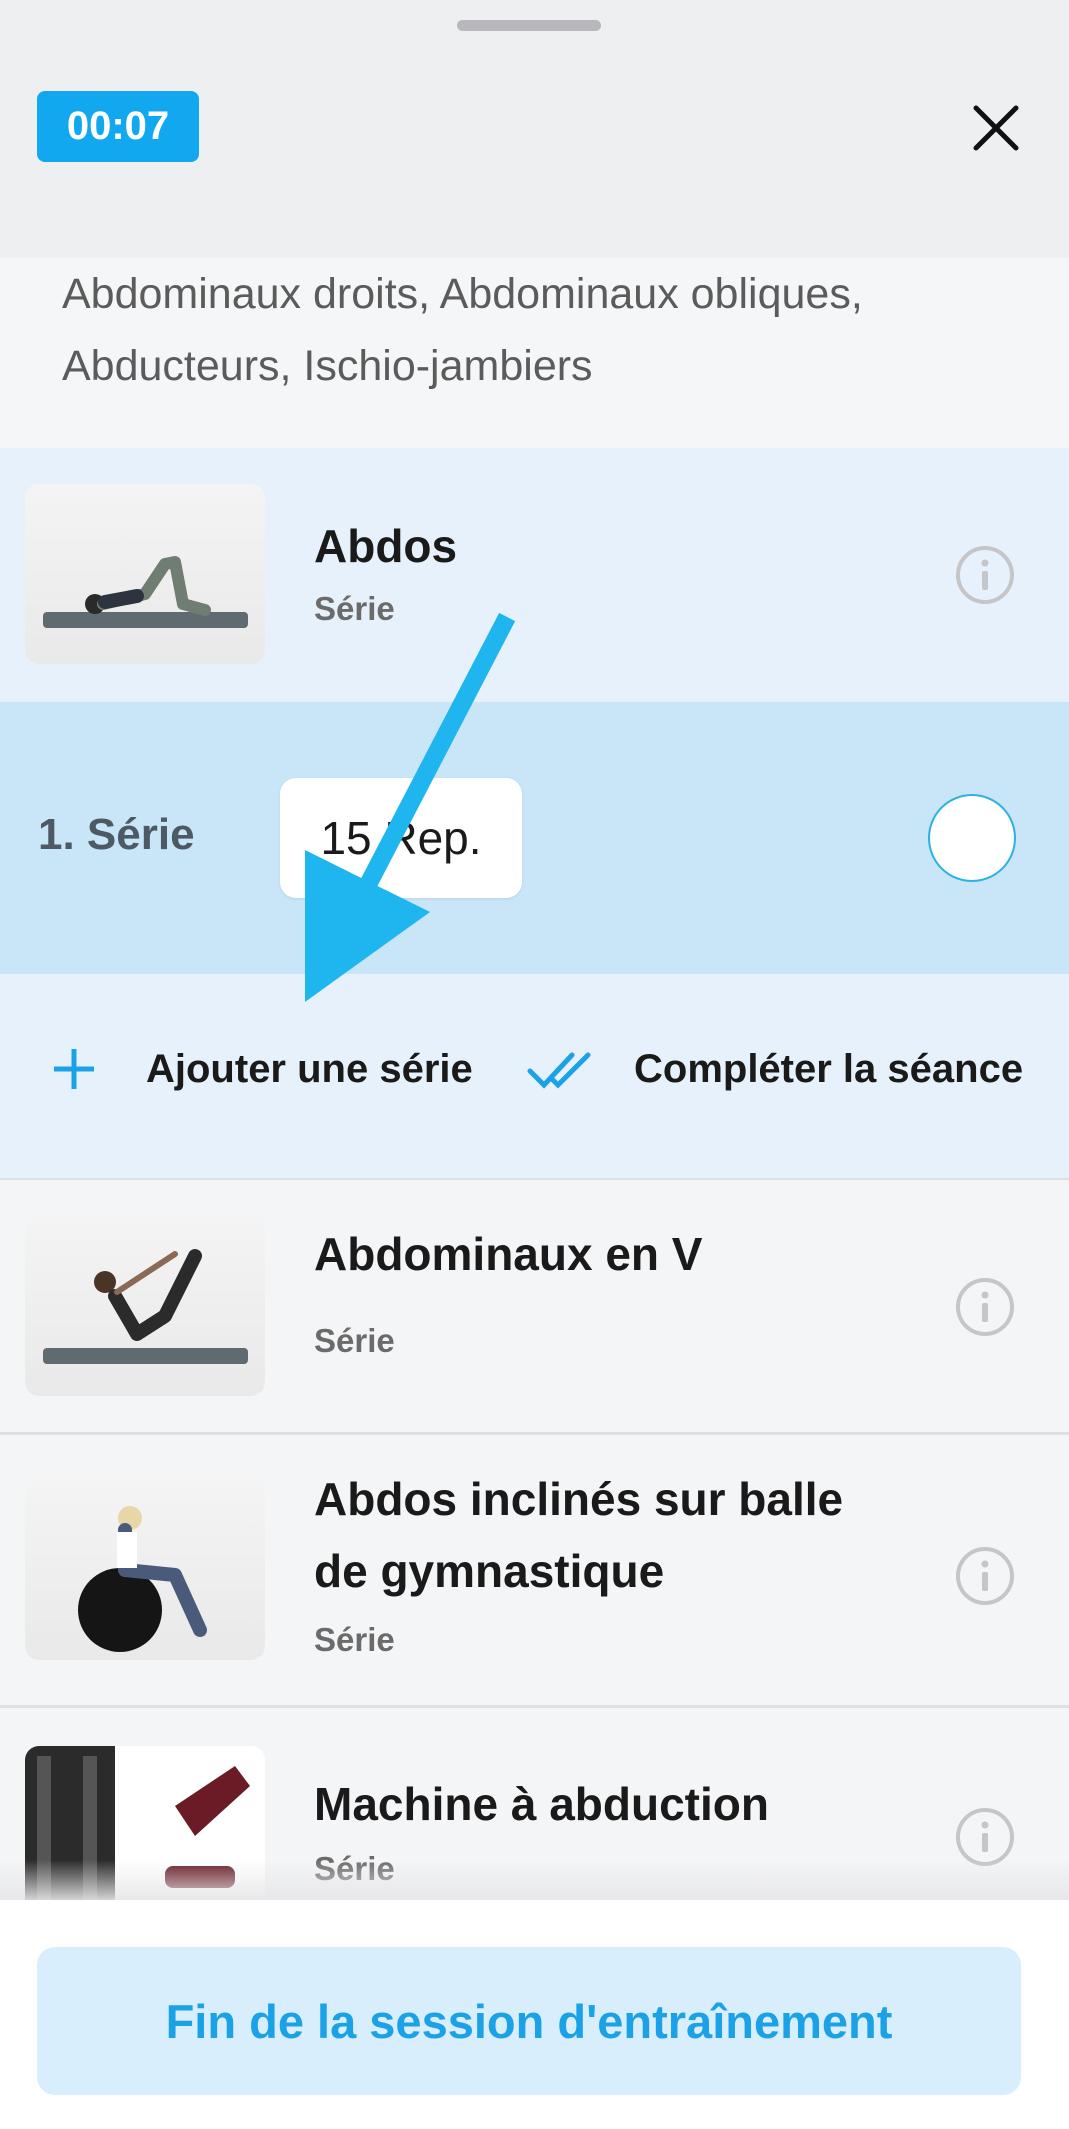 The image size is (1069, 2129). I want to click on exercise-row-v-abs: Abdominaux en V Série, so click(534, 1307).